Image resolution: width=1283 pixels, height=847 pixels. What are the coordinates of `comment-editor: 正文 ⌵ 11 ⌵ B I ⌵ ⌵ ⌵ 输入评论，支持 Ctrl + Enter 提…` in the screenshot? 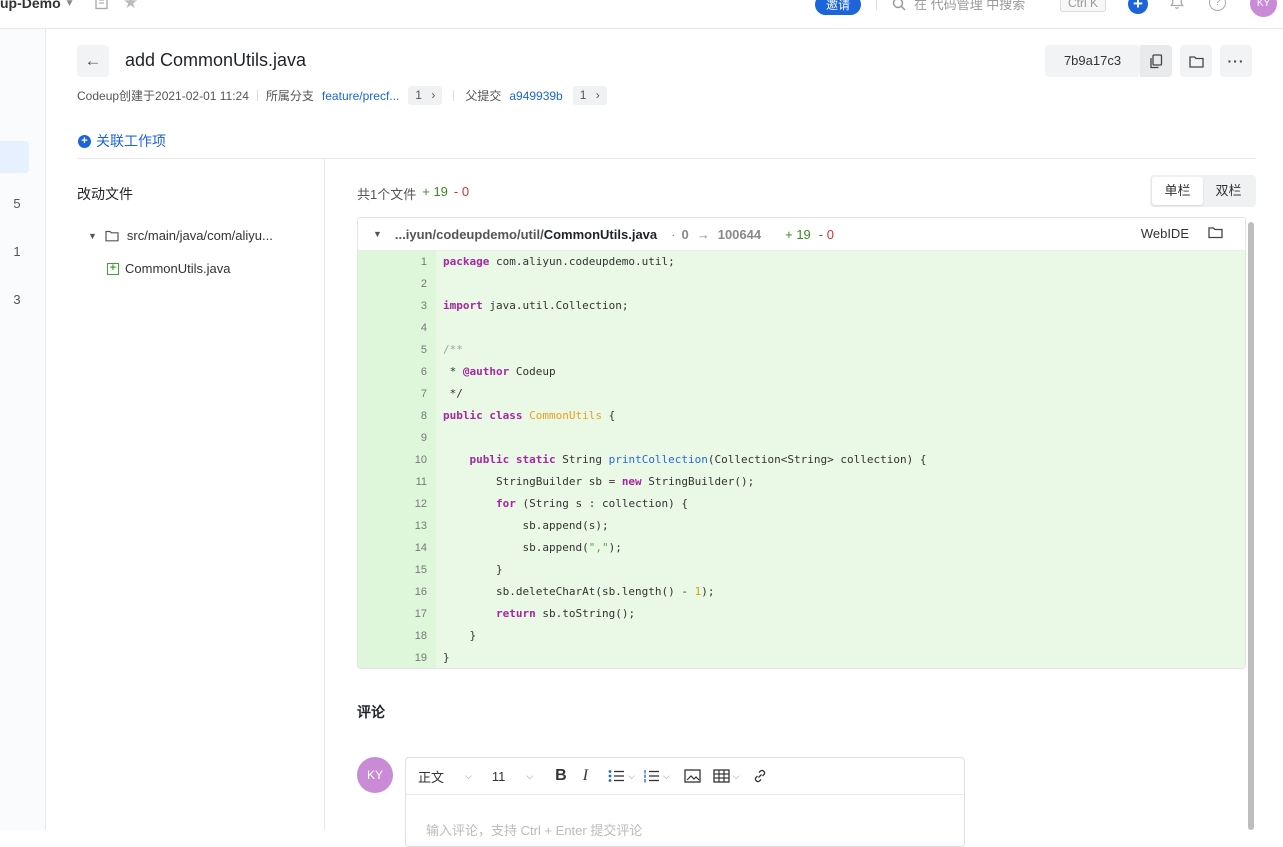 It's located at (685, 802).